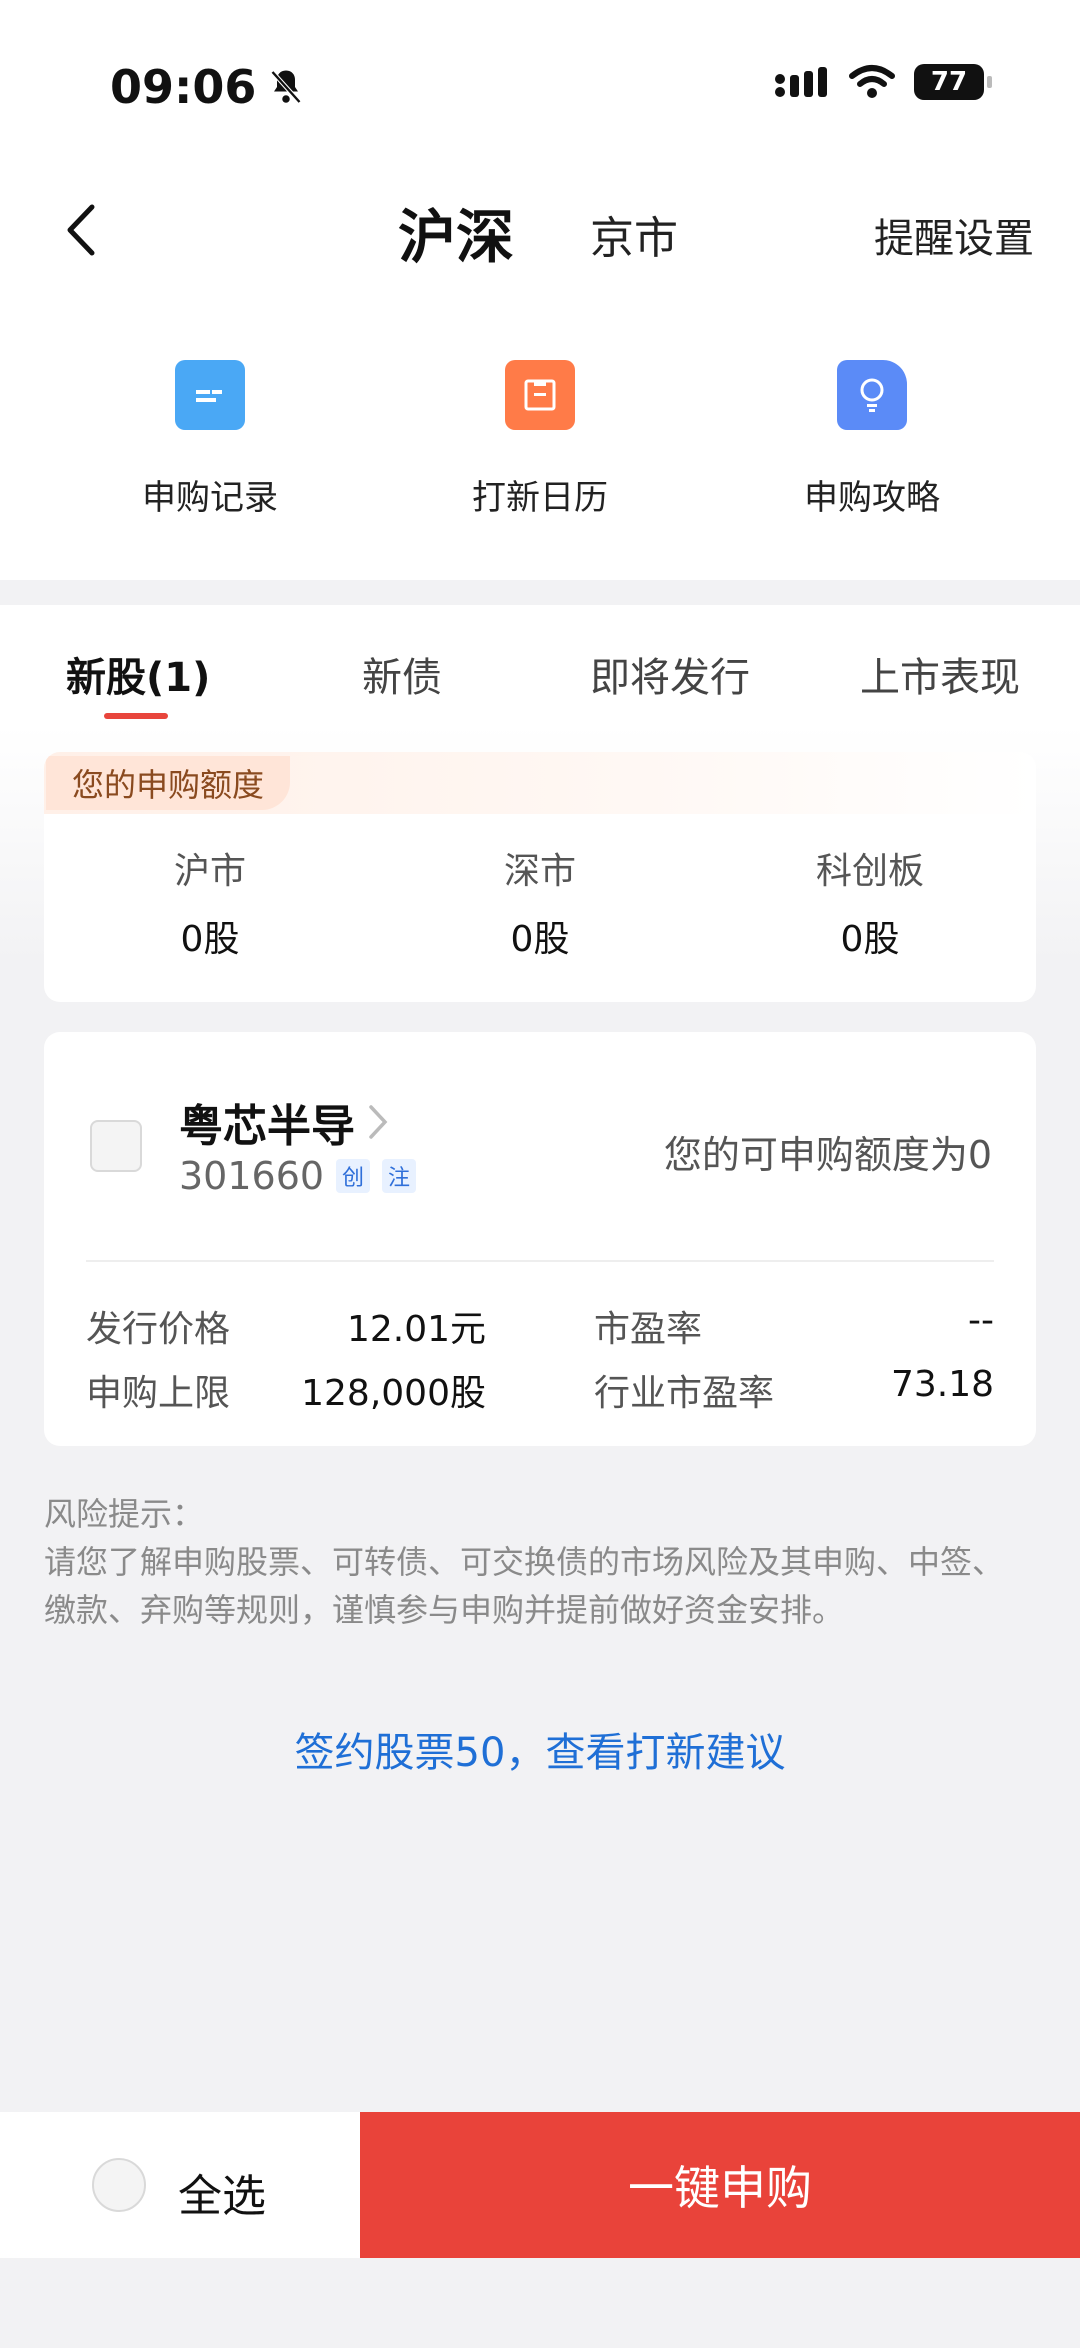  What do you see at coordinates (416, 1329) in the screenshot?
I see `issue-price-value: 12.01元` at bounding box center [416, 1329].